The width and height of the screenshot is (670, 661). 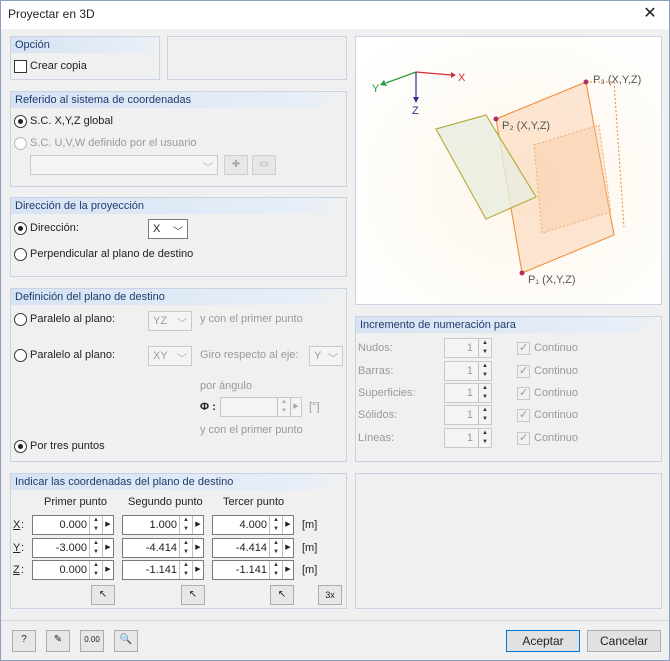 I want to click on x-p1-input: 0.000 ▲ ▼ ▶, so click(x=73, y=525).